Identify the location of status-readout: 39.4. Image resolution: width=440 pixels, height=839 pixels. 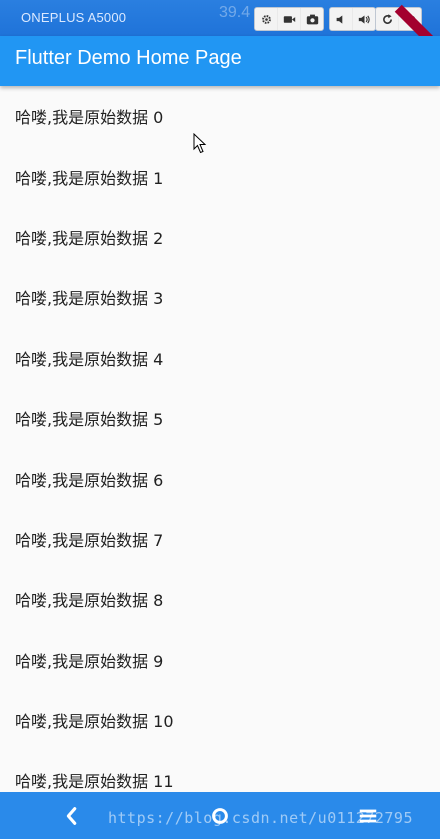
(235, 12).